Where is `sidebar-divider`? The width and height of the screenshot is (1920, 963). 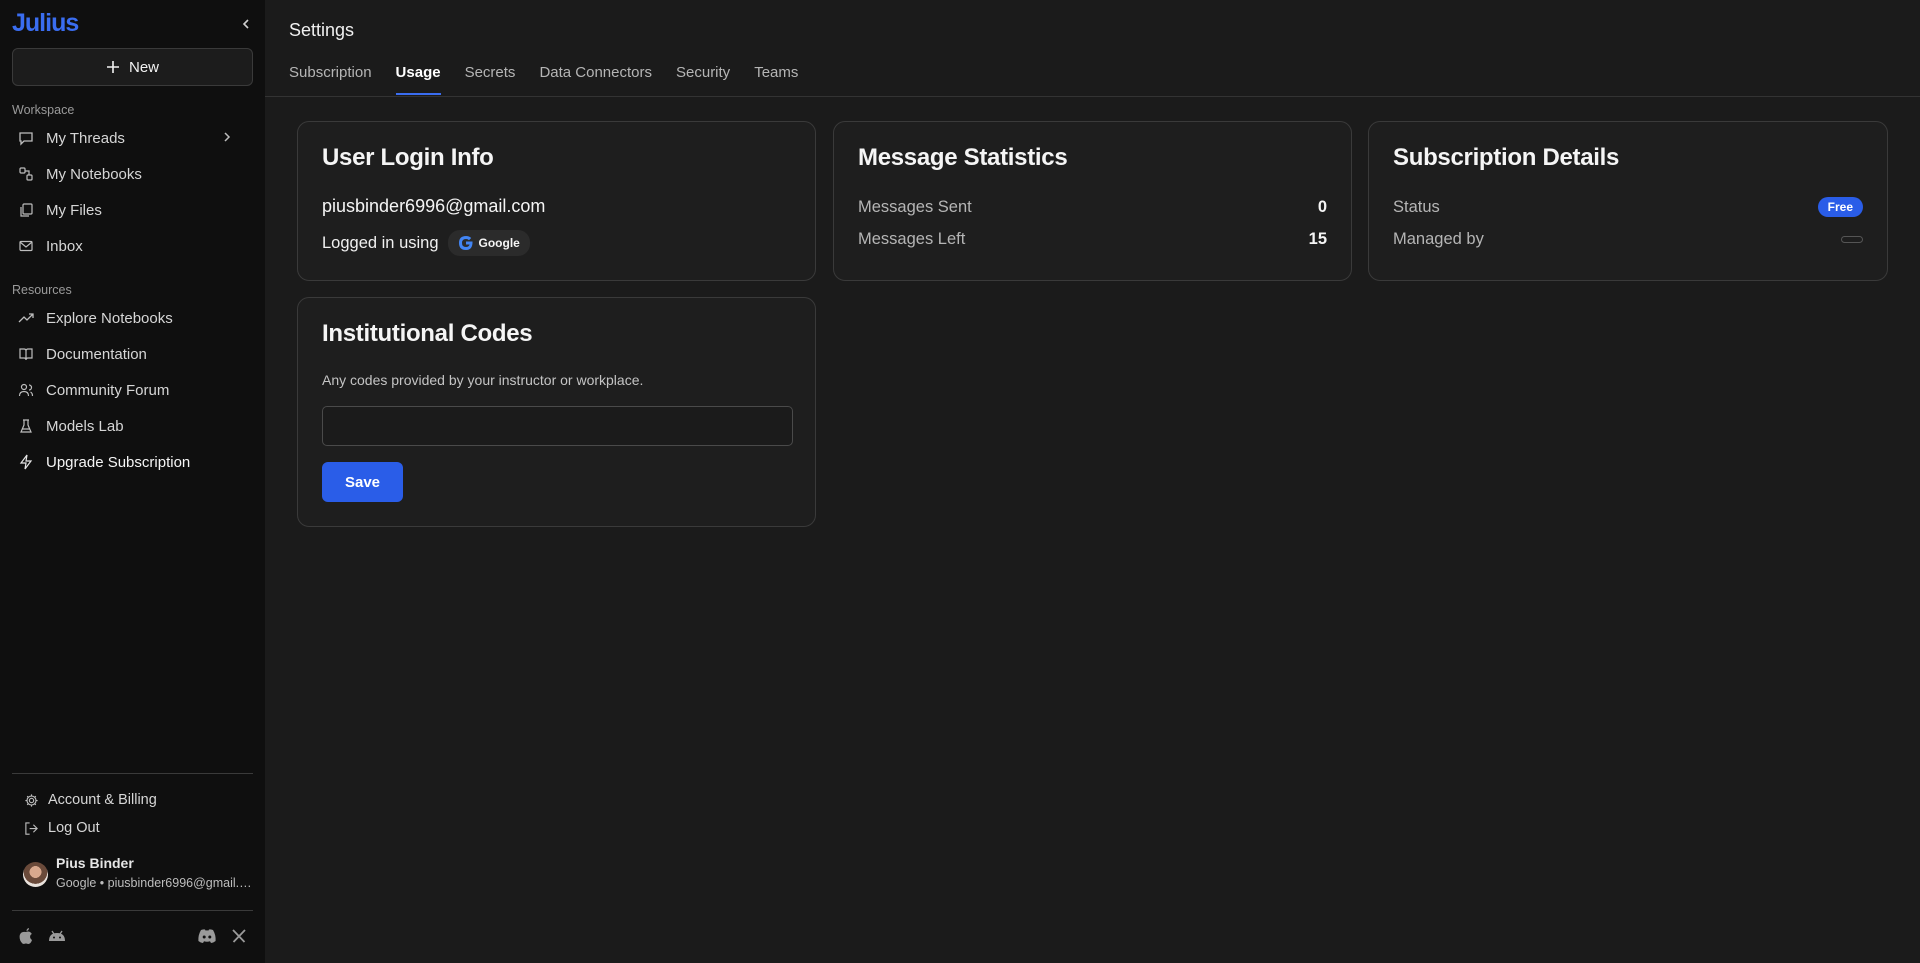 sidebar-divider is located at coordinates (132, 773).